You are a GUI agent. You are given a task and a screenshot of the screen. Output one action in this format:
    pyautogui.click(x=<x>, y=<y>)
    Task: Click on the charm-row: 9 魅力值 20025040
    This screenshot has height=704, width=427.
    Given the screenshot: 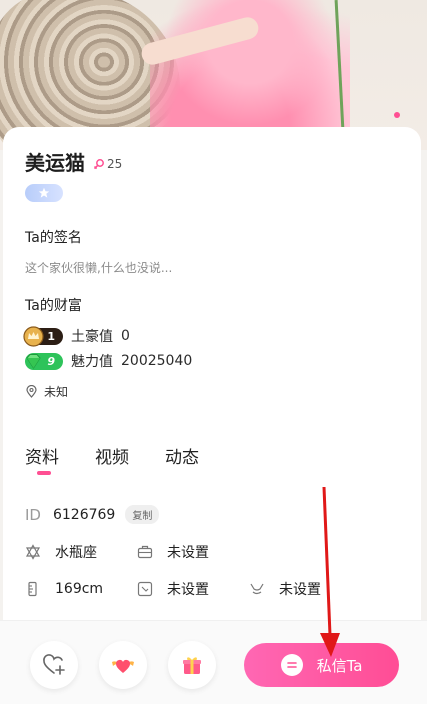 What is the action you would take?
    pyautogui.click(x=108, y=361)
    